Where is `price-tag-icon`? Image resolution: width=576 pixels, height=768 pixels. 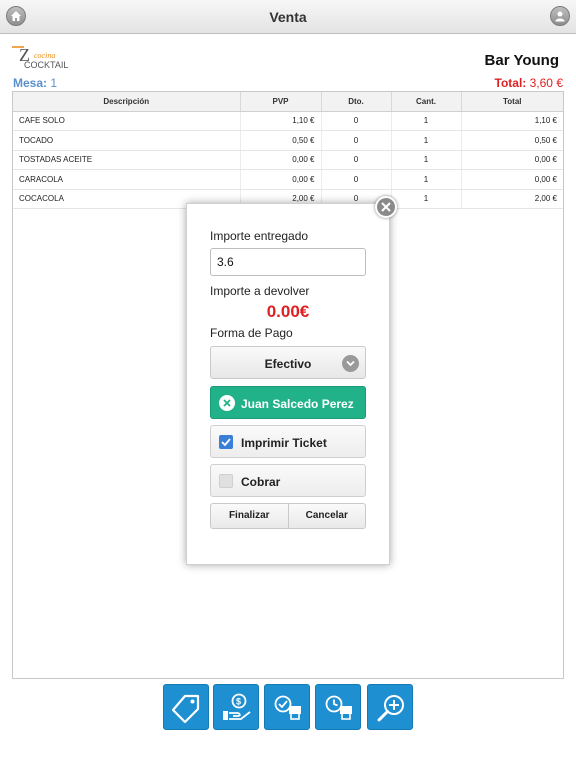 price-tag-icon is located at coordinates (185, 709).